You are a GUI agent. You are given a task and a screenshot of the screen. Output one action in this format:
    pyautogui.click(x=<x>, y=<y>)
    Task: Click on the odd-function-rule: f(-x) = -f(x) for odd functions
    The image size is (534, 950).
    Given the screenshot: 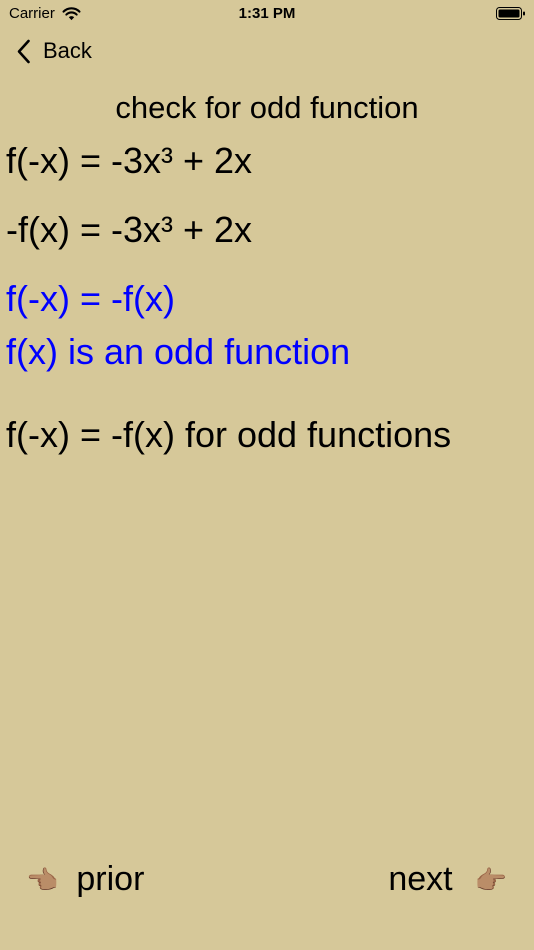 What is the action you would take?
    pyautogui.click(x=229, y=434)
    